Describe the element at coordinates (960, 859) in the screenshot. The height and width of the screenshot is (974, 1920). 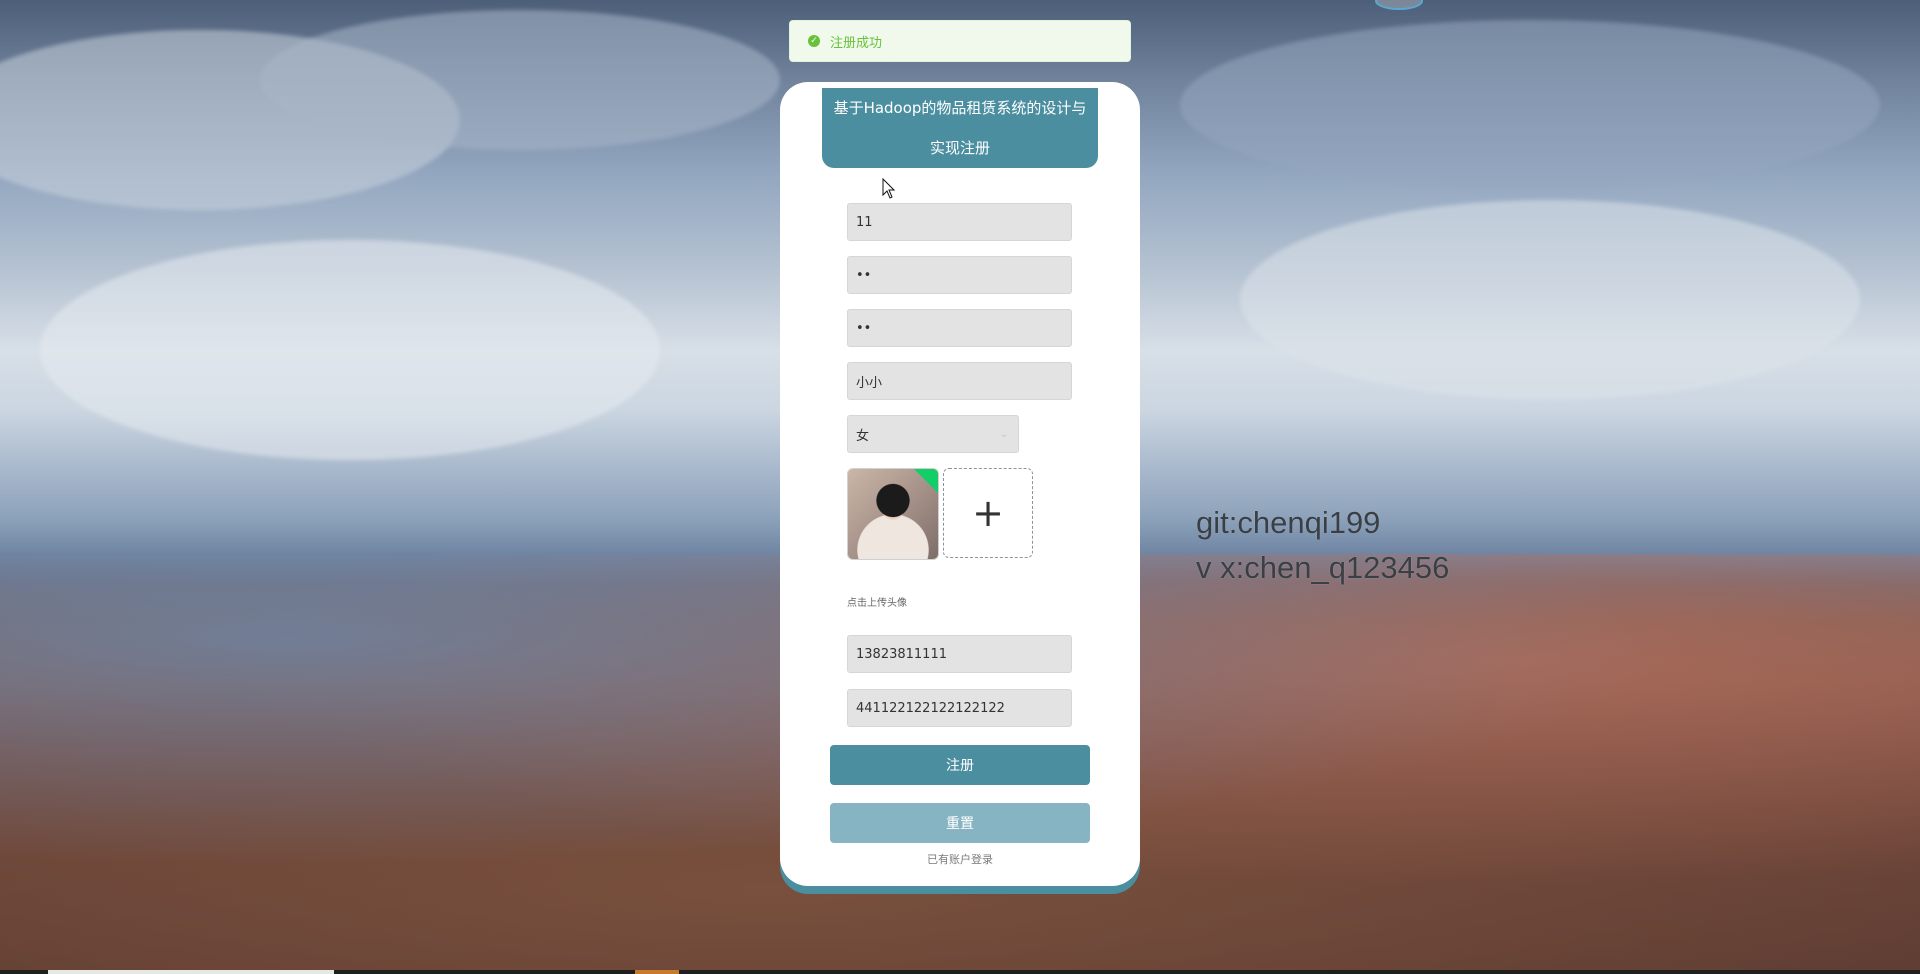
I see `login-link: 已有账户登录` at that location.